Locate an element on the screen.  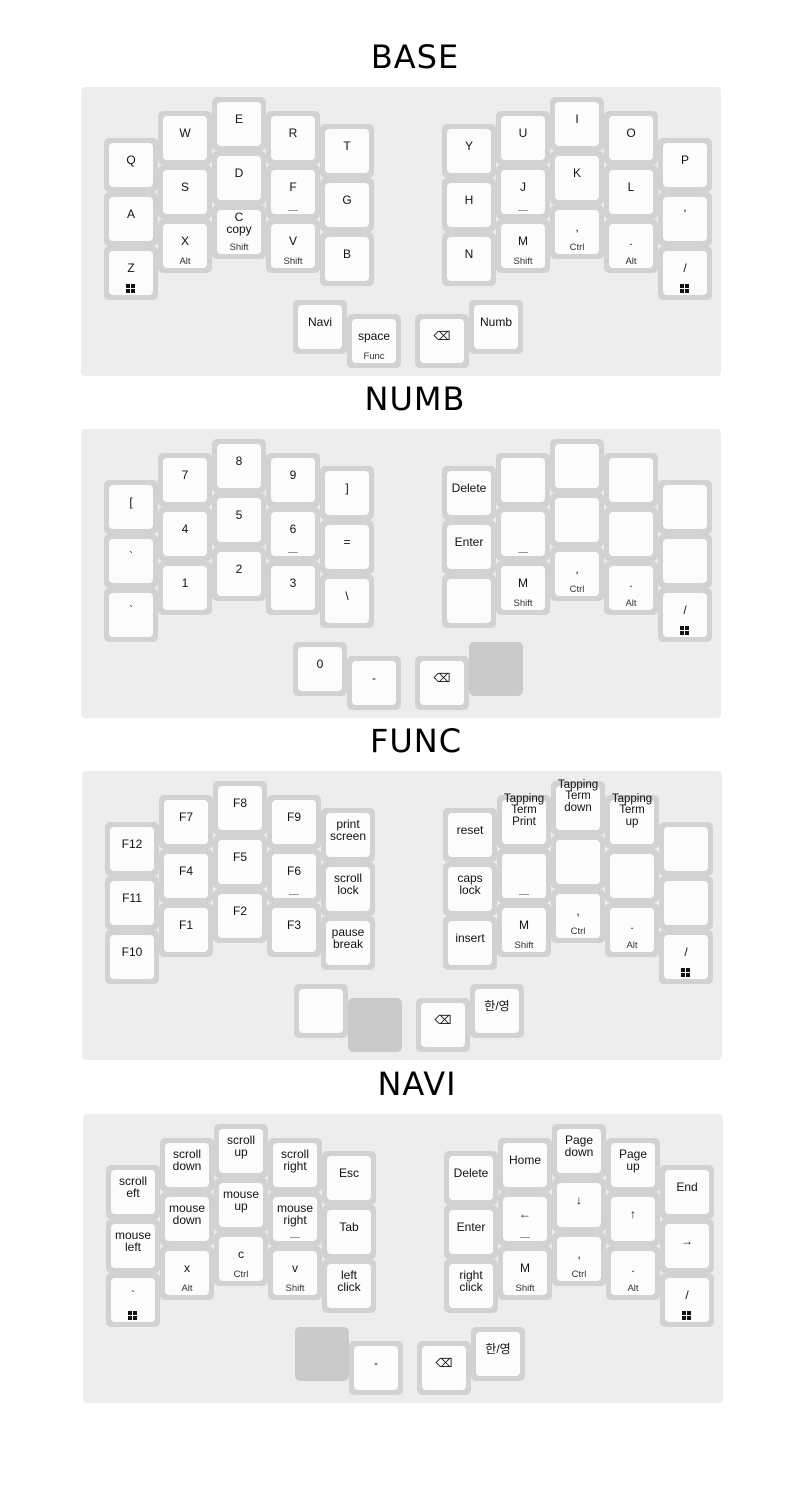
key-tap-label: F is located at coordinates (293, 187).